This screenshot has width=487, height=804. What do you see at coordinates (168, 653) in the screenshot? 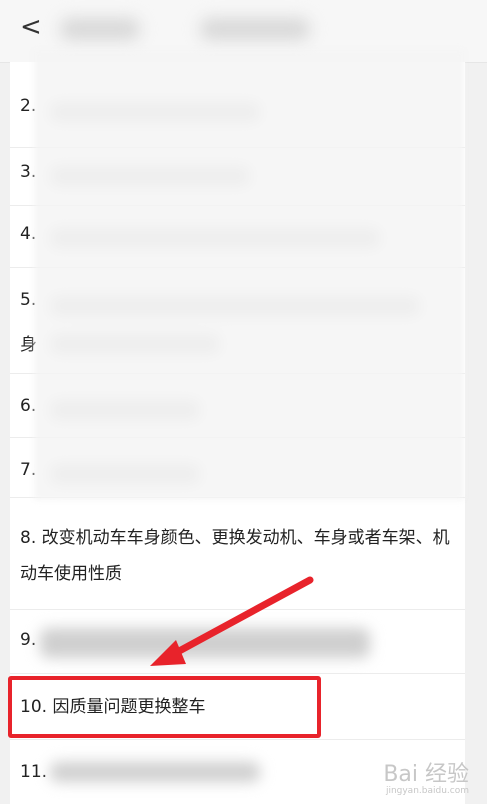
I see `arrow-head` at bounding box center [168, 653].